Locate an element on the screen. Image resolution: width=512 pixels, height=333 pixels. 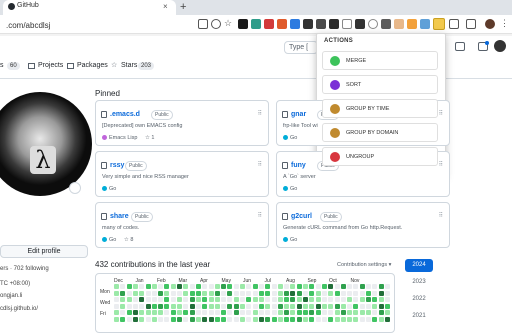
action-button: GROUP BY DOMAIN is located at coordinates (380, 132).